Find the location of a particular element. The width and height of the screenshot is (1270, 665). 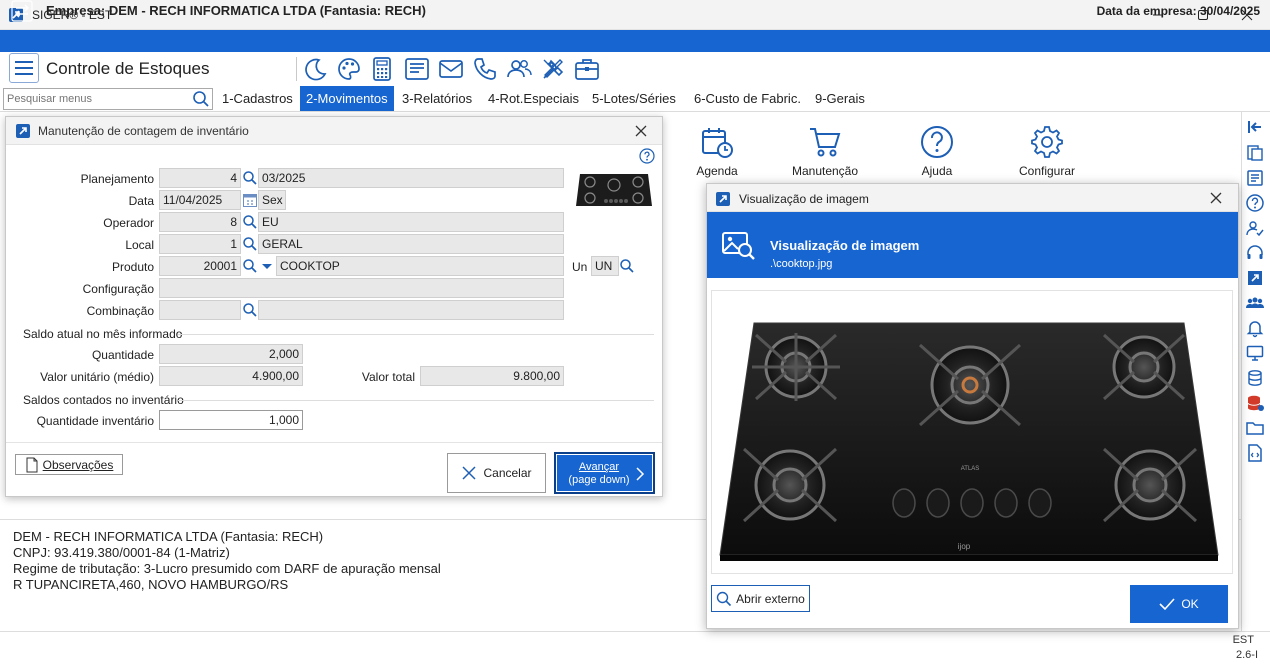

valor-unitario-field: 4.900,00 is located at coordinates (231, 376).